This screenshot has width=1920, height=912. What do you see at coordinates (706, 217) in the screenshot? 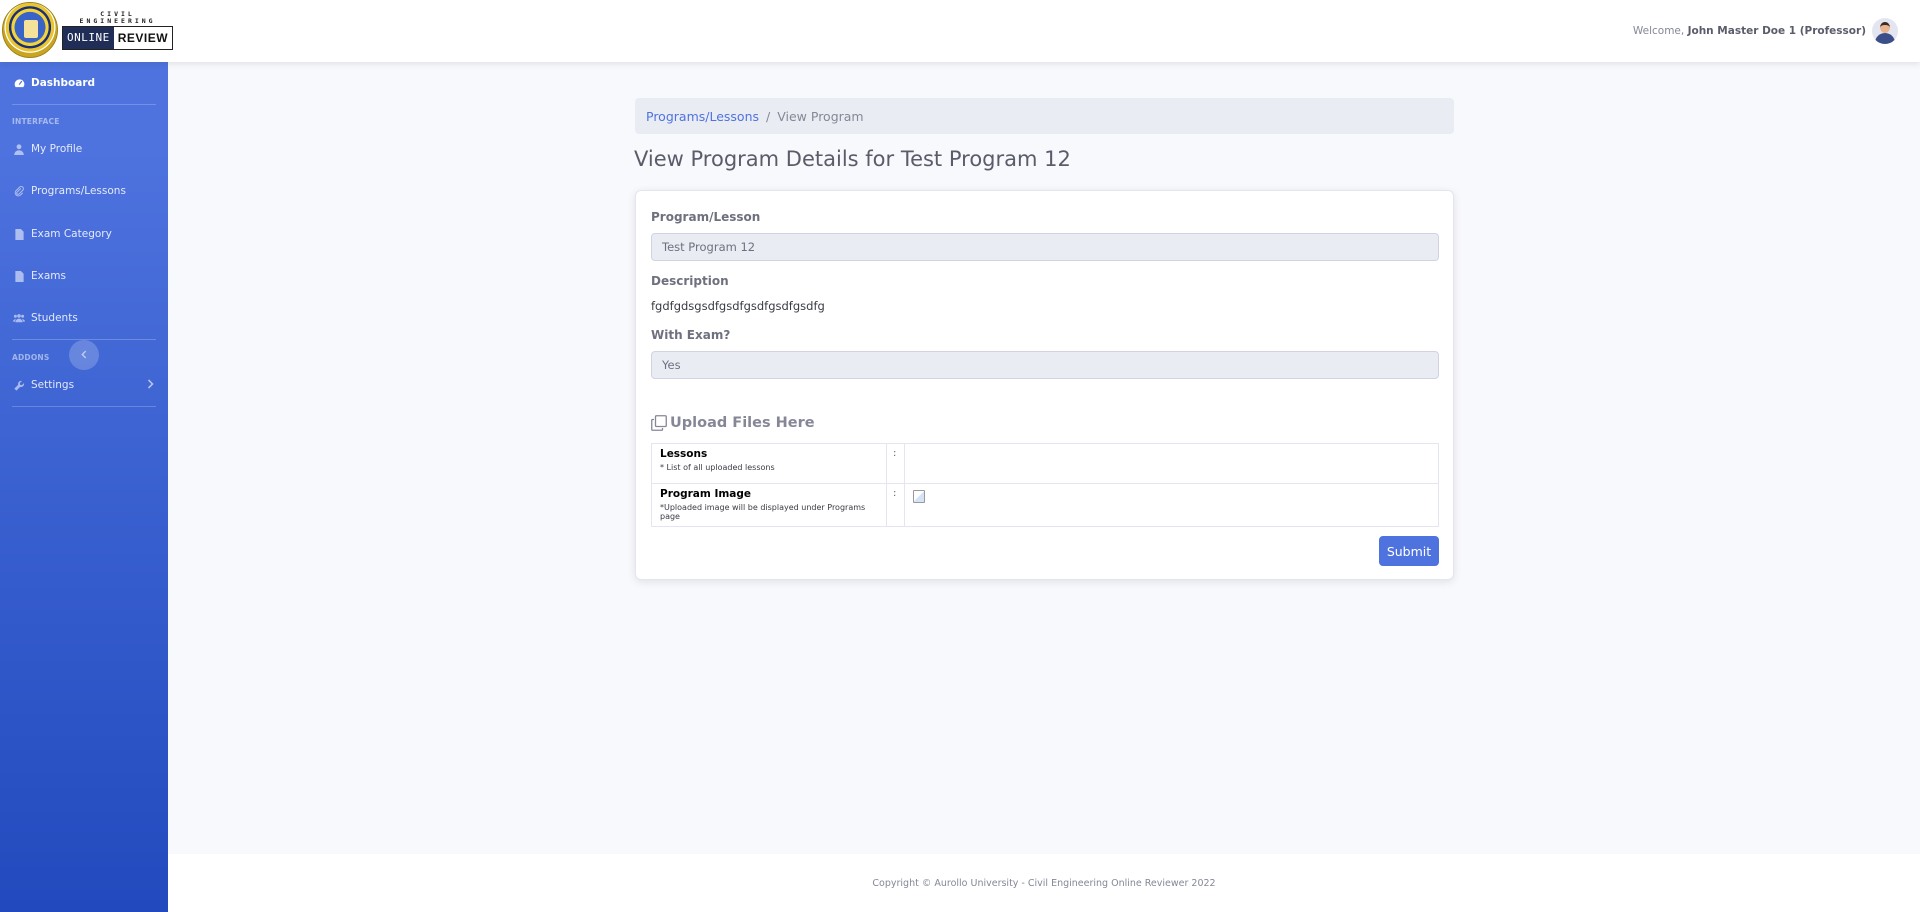
I see `program-lesson-label: Program/Lesson` at bounding box center [706, 217].